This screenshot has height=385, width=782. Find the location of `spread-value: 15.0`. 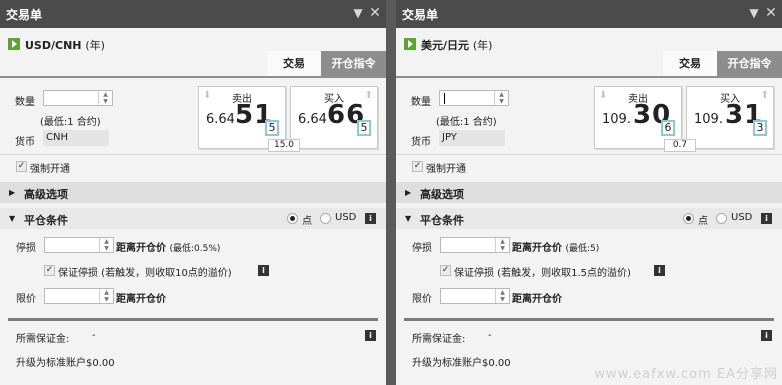

spread-value: 15.0 is located at coordinates (284, 145).